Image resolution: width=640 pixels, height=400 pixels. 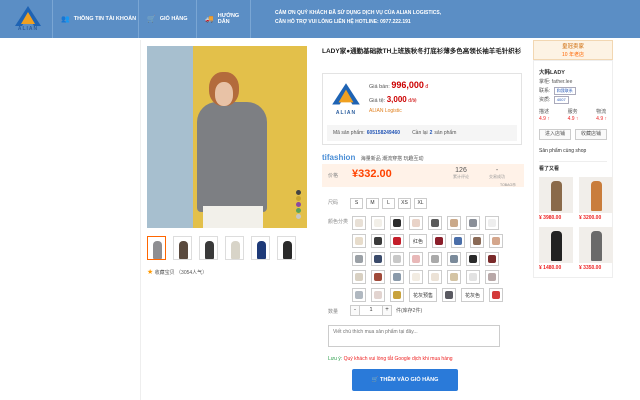 What do you see at coordinates (591, 134) in the screenshot?
I see `favorite-shop-button: 收藏店铺` at bounding box center [591, 134].